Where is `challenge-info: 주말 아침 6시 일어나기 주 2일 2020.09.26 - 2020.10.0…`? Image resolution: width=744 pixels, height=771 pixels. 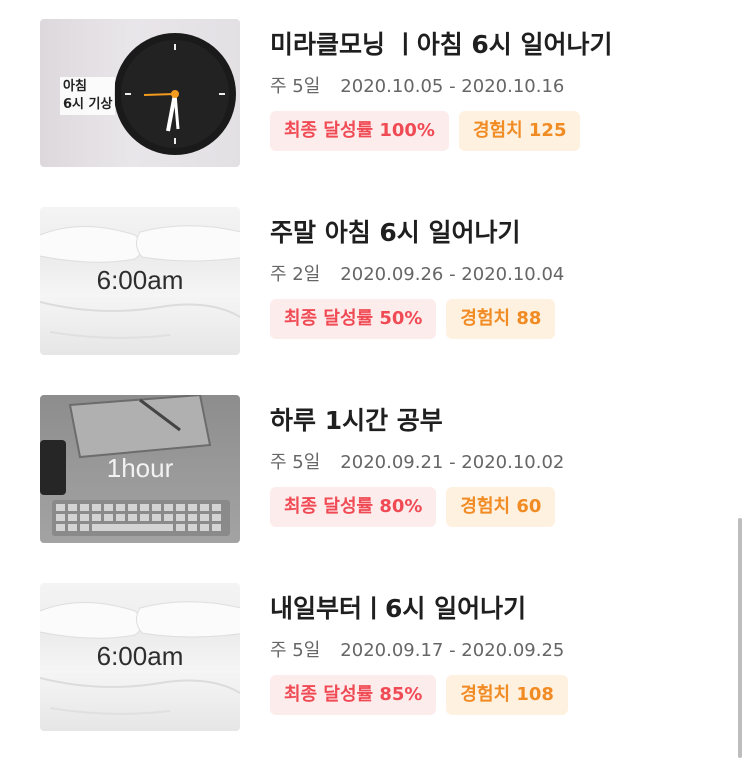
challenge-info: 주말 아침 6시 일어나기 주 2일 2020.09.26 - 2020.10.0… is located at coordinates (417, 281).